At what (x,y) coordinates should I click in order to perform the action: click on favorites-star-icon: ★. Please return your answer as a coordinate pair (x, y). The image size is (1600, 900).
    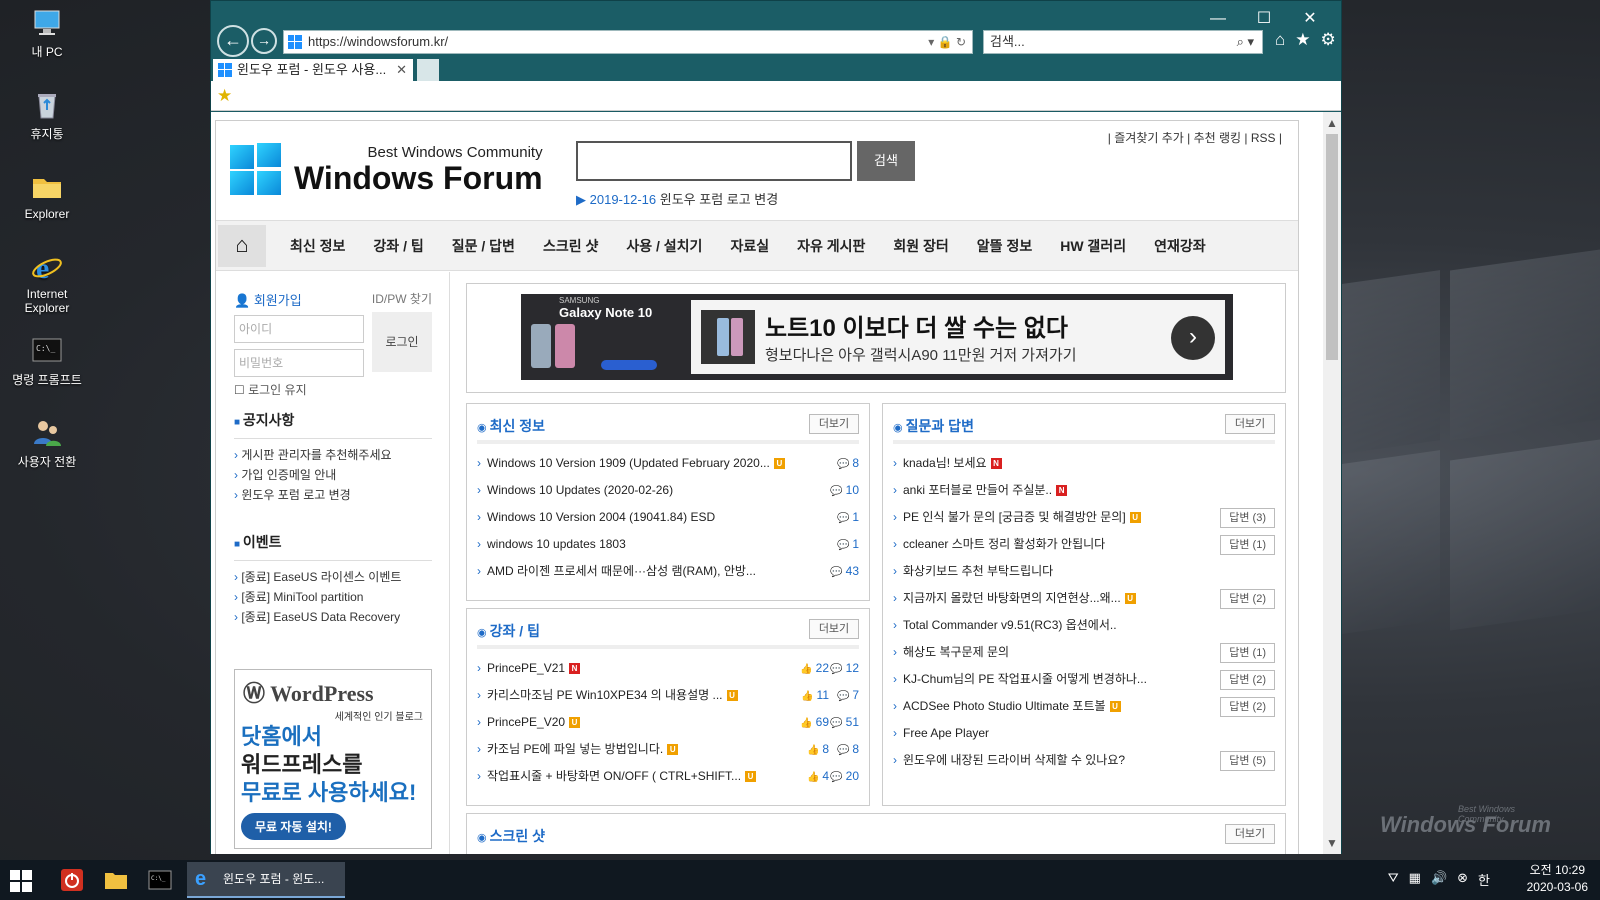
    Looking at the image, I should click on (1302, 40).